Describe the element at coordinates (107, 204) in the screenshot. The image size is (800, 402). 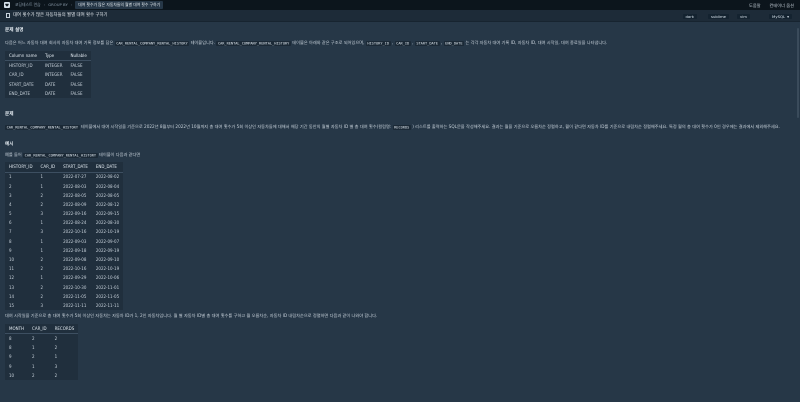
I see `table-cell: 2022-08-12` at that location.